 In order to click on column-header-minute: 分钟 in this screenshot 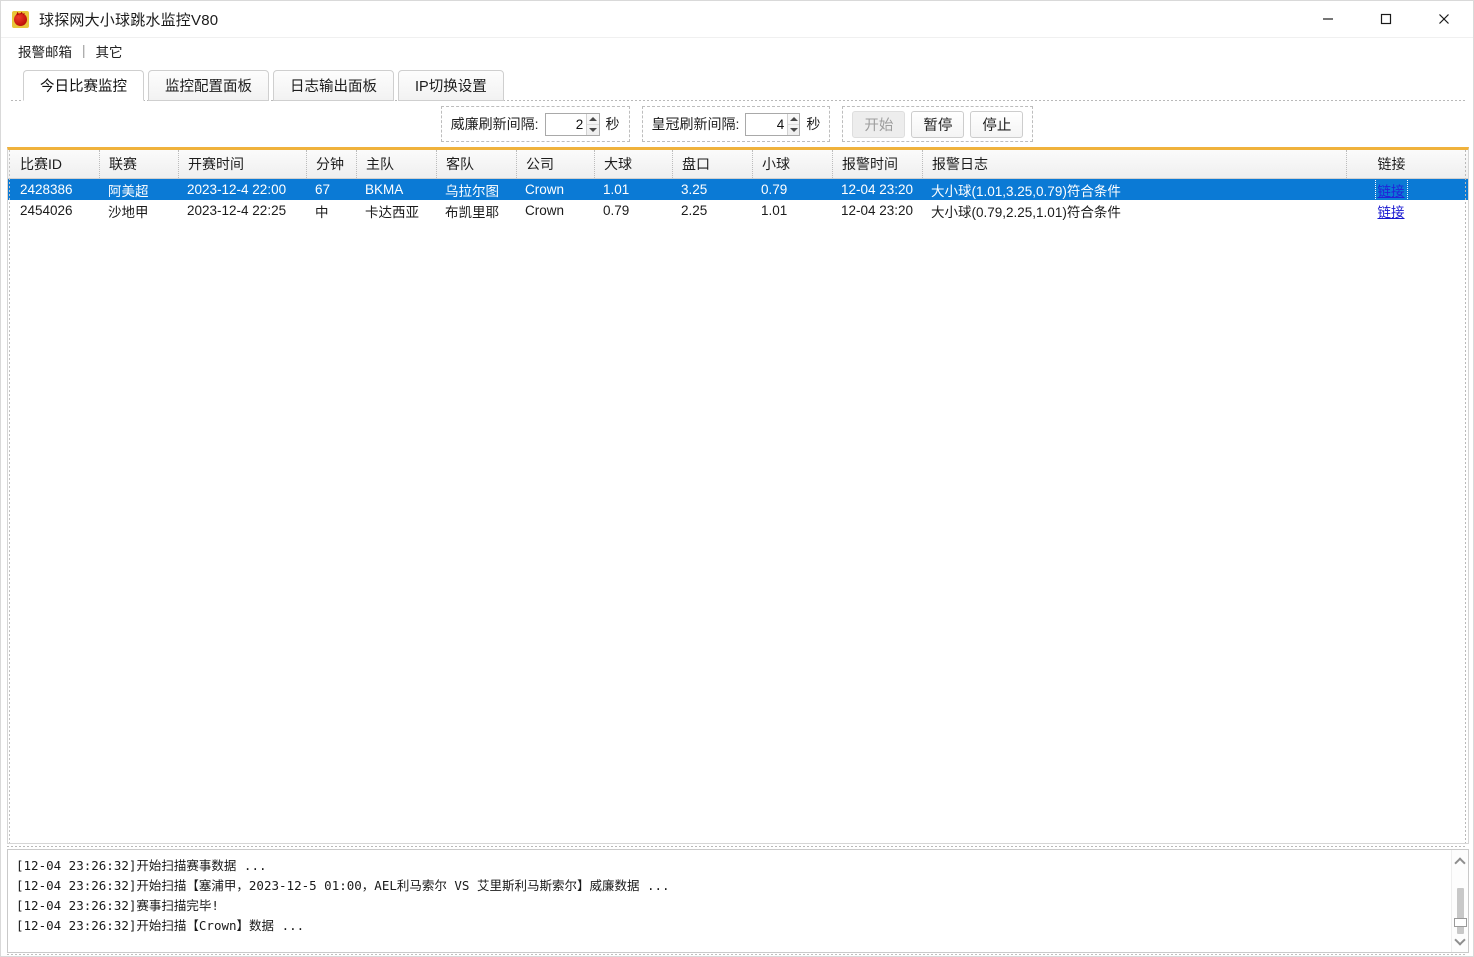, I will do `click(331, 164)`.